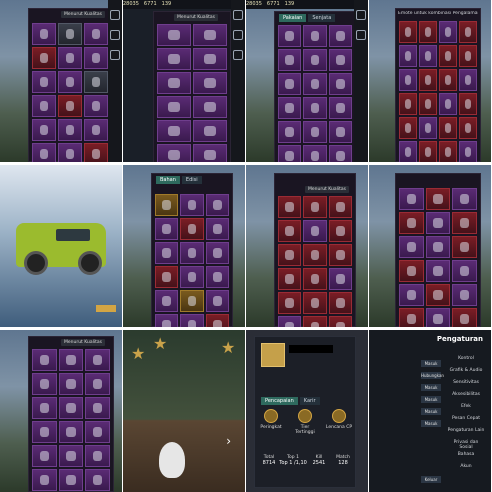 This screenshot has width=492, height=492. What do you see at coordinates (238, 55) in the screenshot?
I see `car-icon` at bounding box center [238, 55].